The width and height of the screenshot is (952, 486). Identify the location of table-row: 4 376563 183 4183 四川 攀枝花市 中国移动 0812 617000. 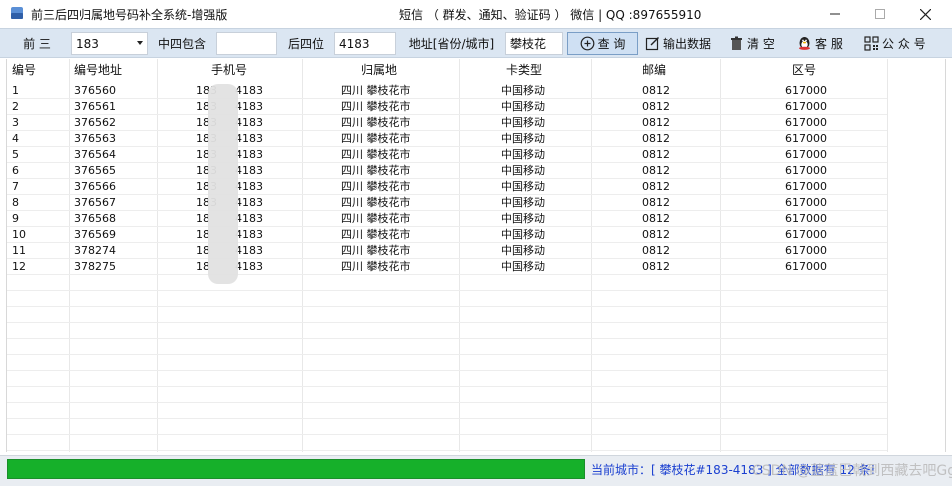
(447, 139).